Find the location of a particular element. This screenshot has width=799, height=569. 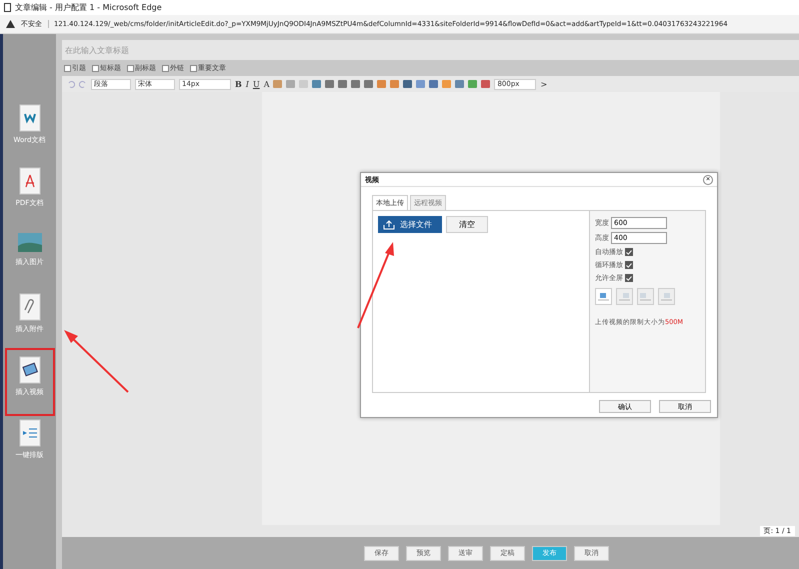

upload-icon is located at coordinates (389, 225).